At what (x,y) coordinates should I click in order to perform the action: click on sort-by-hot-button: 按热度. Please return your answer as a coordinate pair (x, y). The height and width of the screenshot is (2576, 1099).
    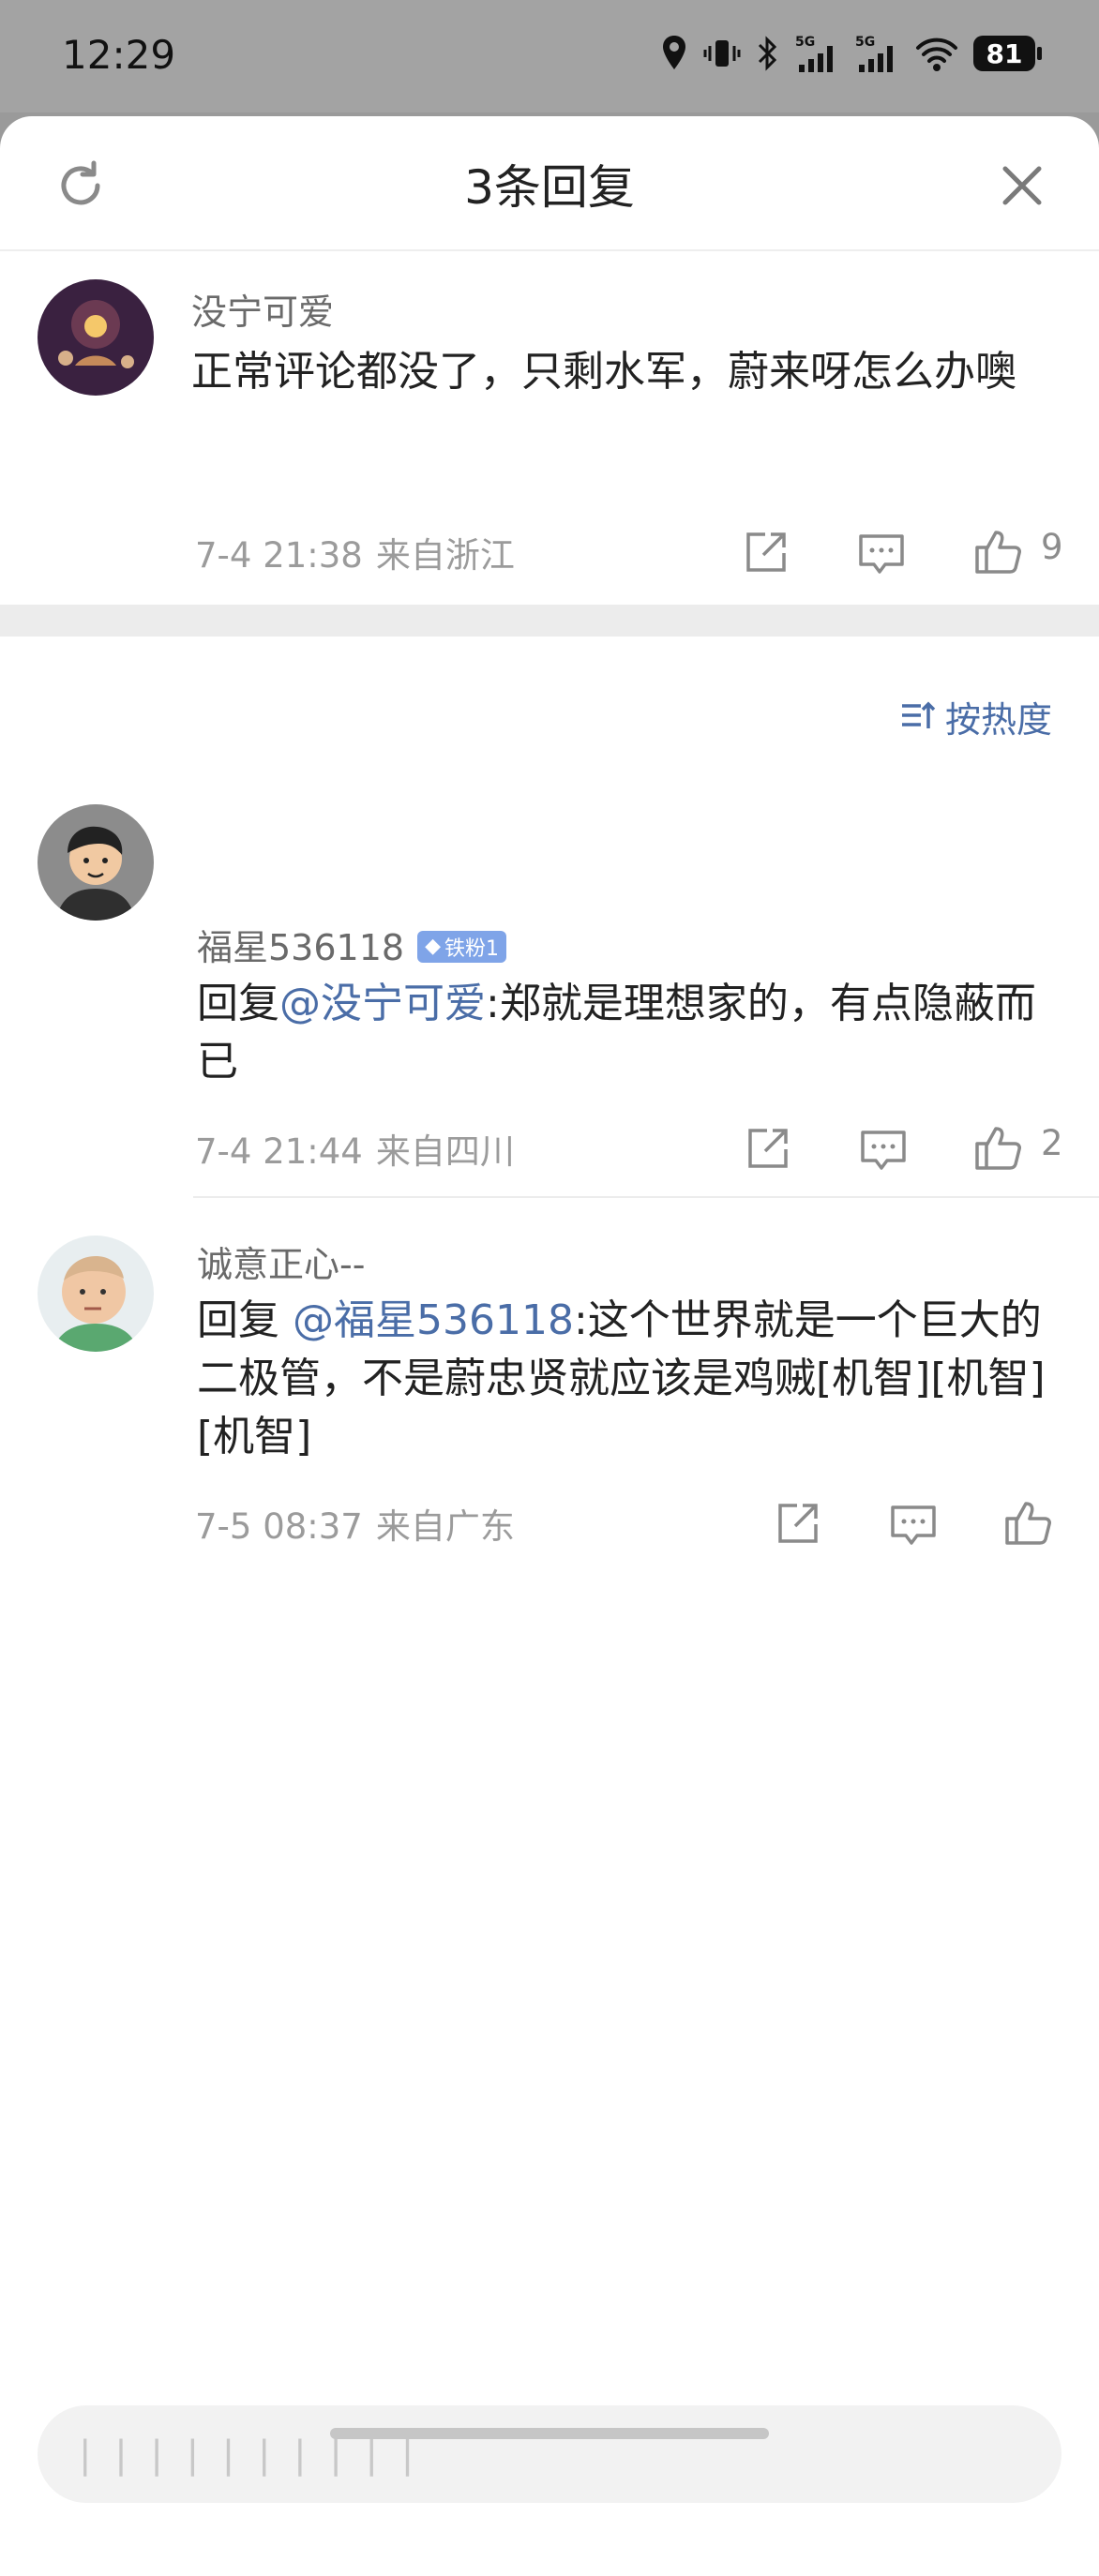
    Looking at the image, I should click on (975, 716).